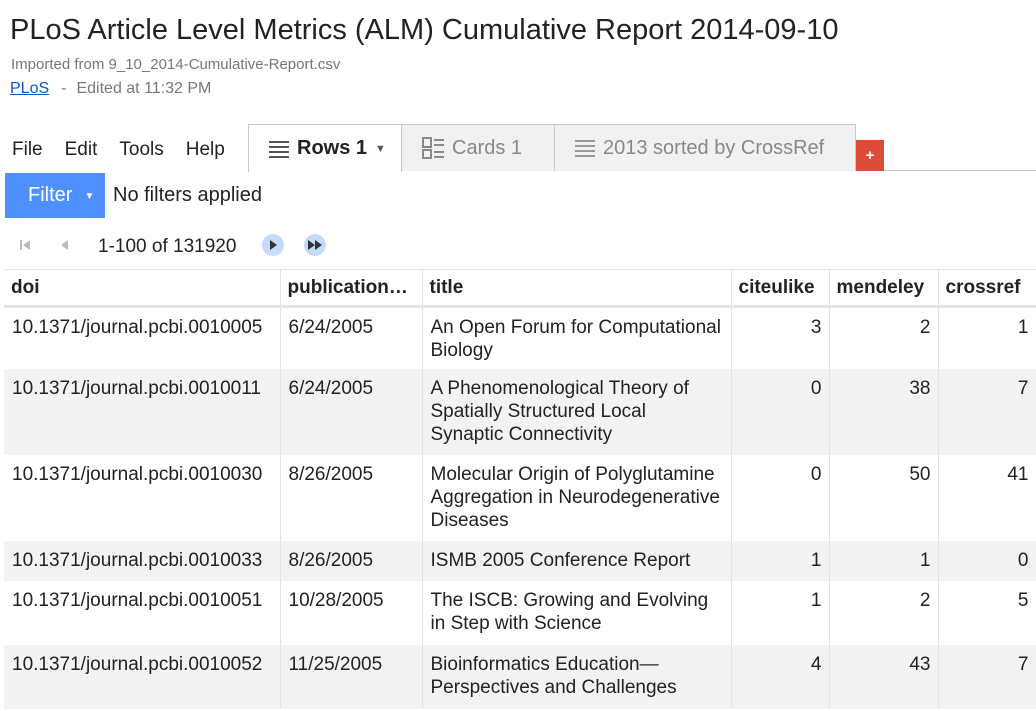 This screenshot has width=1036, height=711. I want to click on cell-mendeley: 1, so click(884, 561).